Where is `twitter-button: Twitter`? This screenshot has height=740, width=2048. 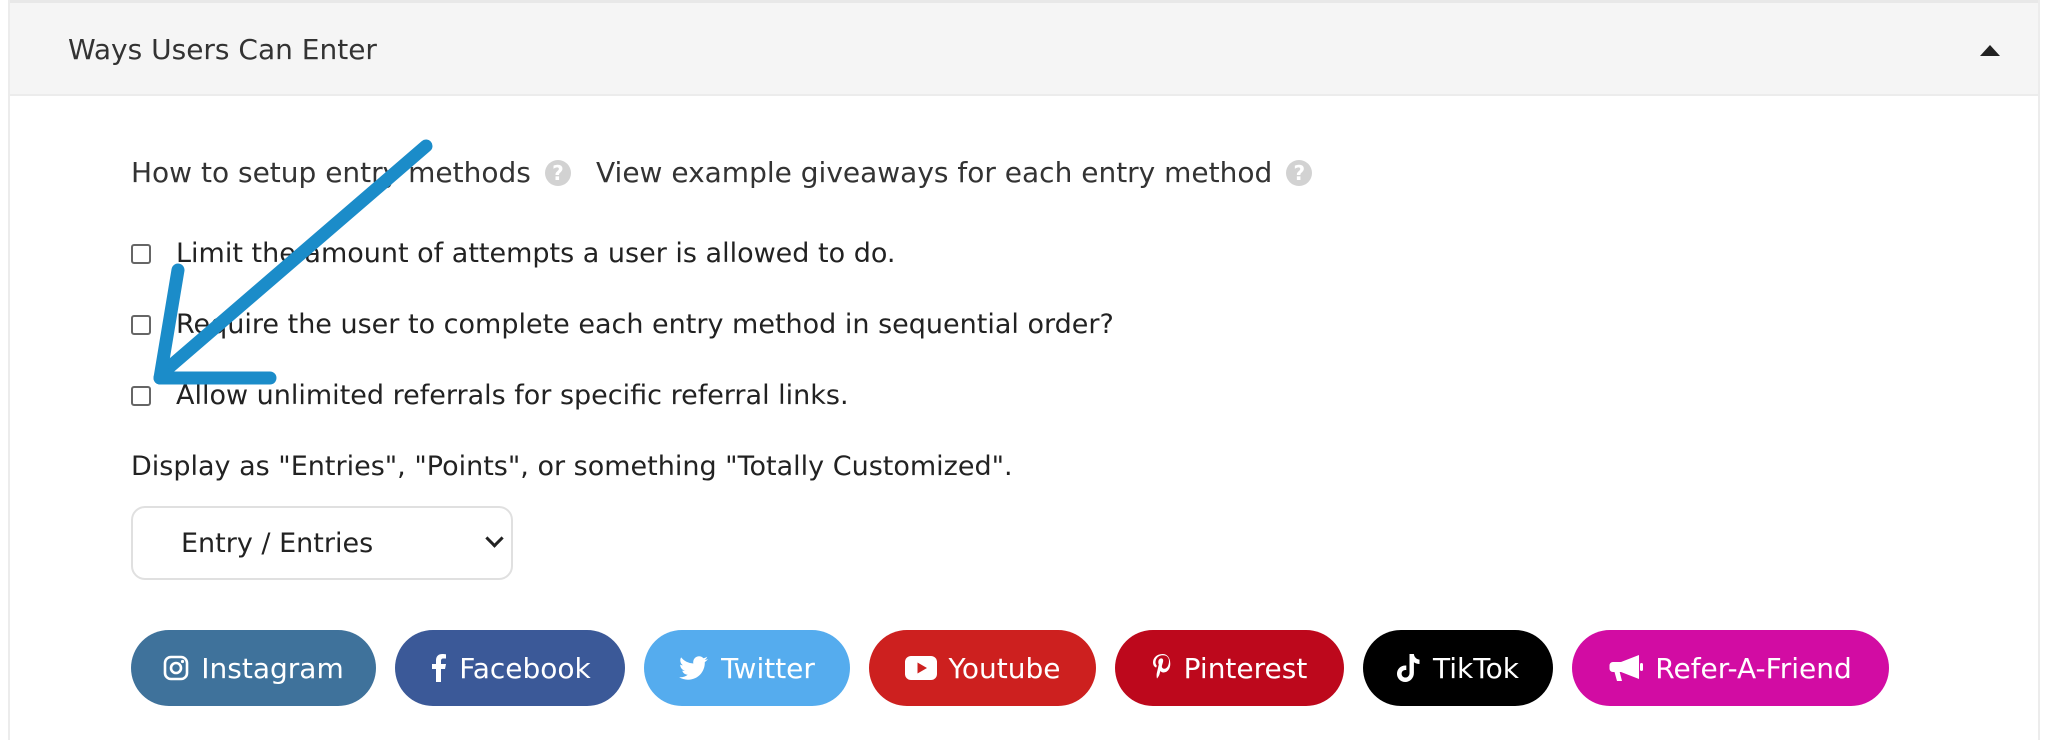
twitter-button: Twitter is located at coordinates (747, 668).